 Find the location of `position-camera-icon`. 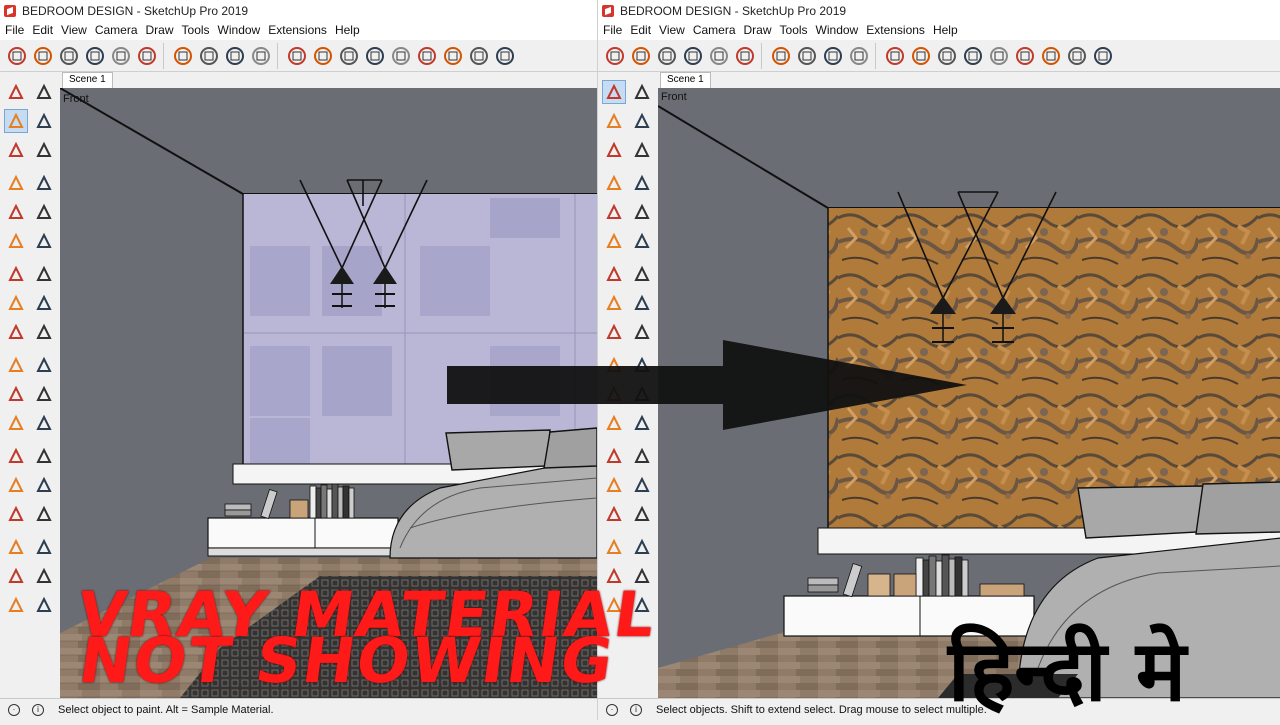

position-camera-icon is located at coordinates (16, 576).